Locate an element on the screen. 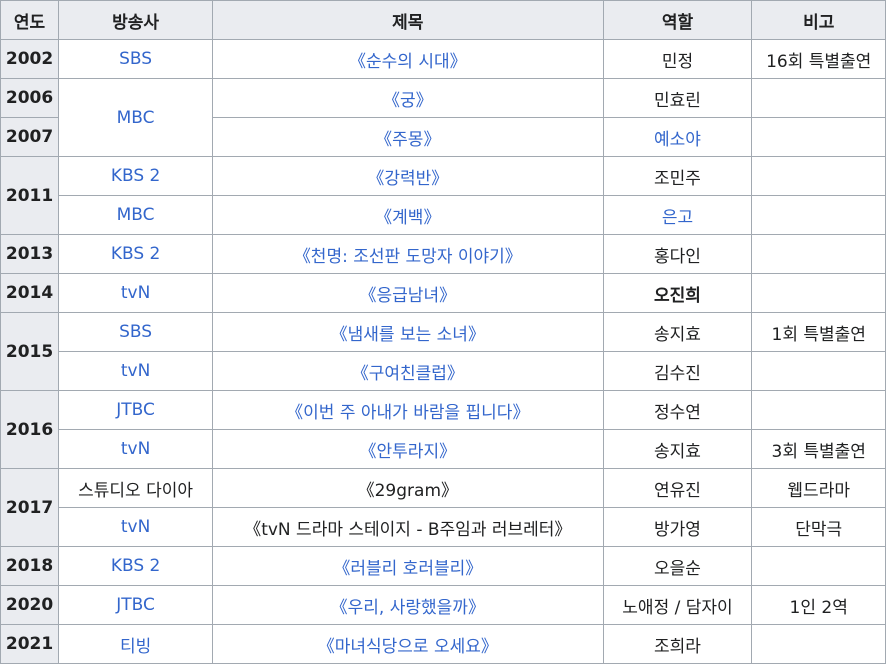  broadcaster-cell: KBS 2 is located at coordinates (136, 566).